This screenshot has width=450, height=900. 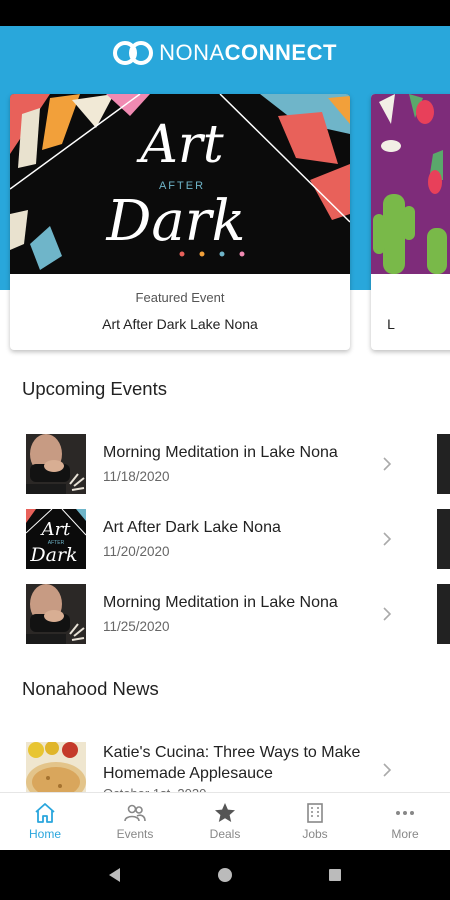 I want to click on tab-deals-label: Deals, so click(x=225, y=834).